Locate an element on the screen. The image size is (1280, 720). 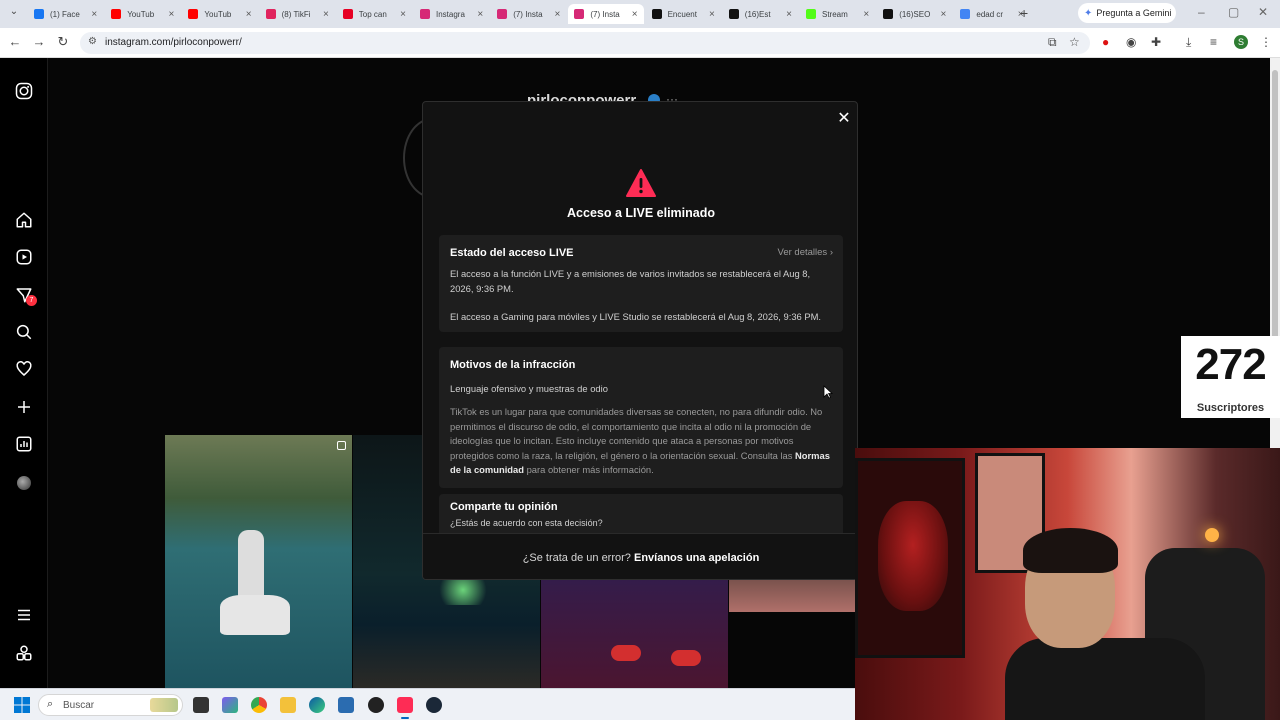
create-plus-icon is located at coordinates (24, 408).